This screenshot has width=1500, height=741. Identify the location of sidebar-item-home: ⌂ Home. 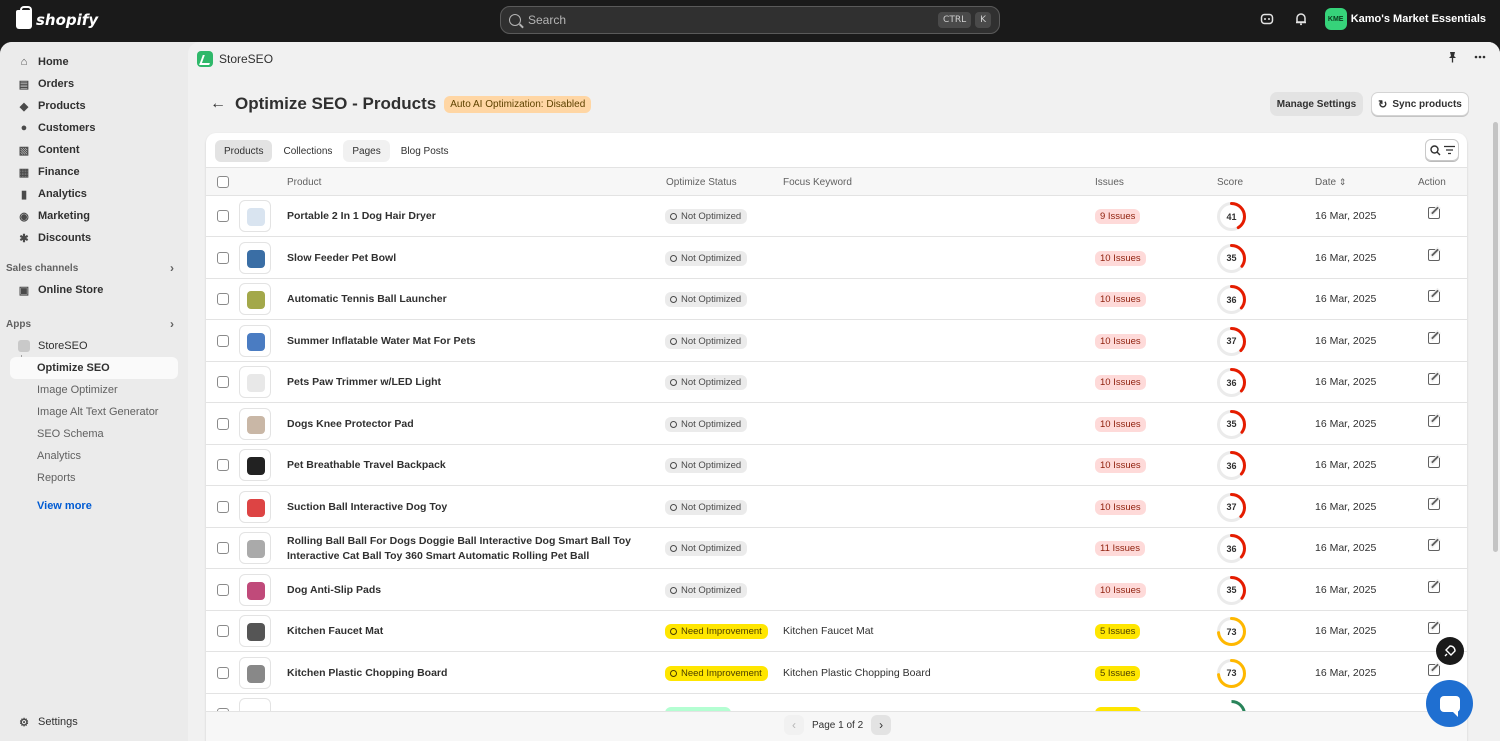
(94, 62).